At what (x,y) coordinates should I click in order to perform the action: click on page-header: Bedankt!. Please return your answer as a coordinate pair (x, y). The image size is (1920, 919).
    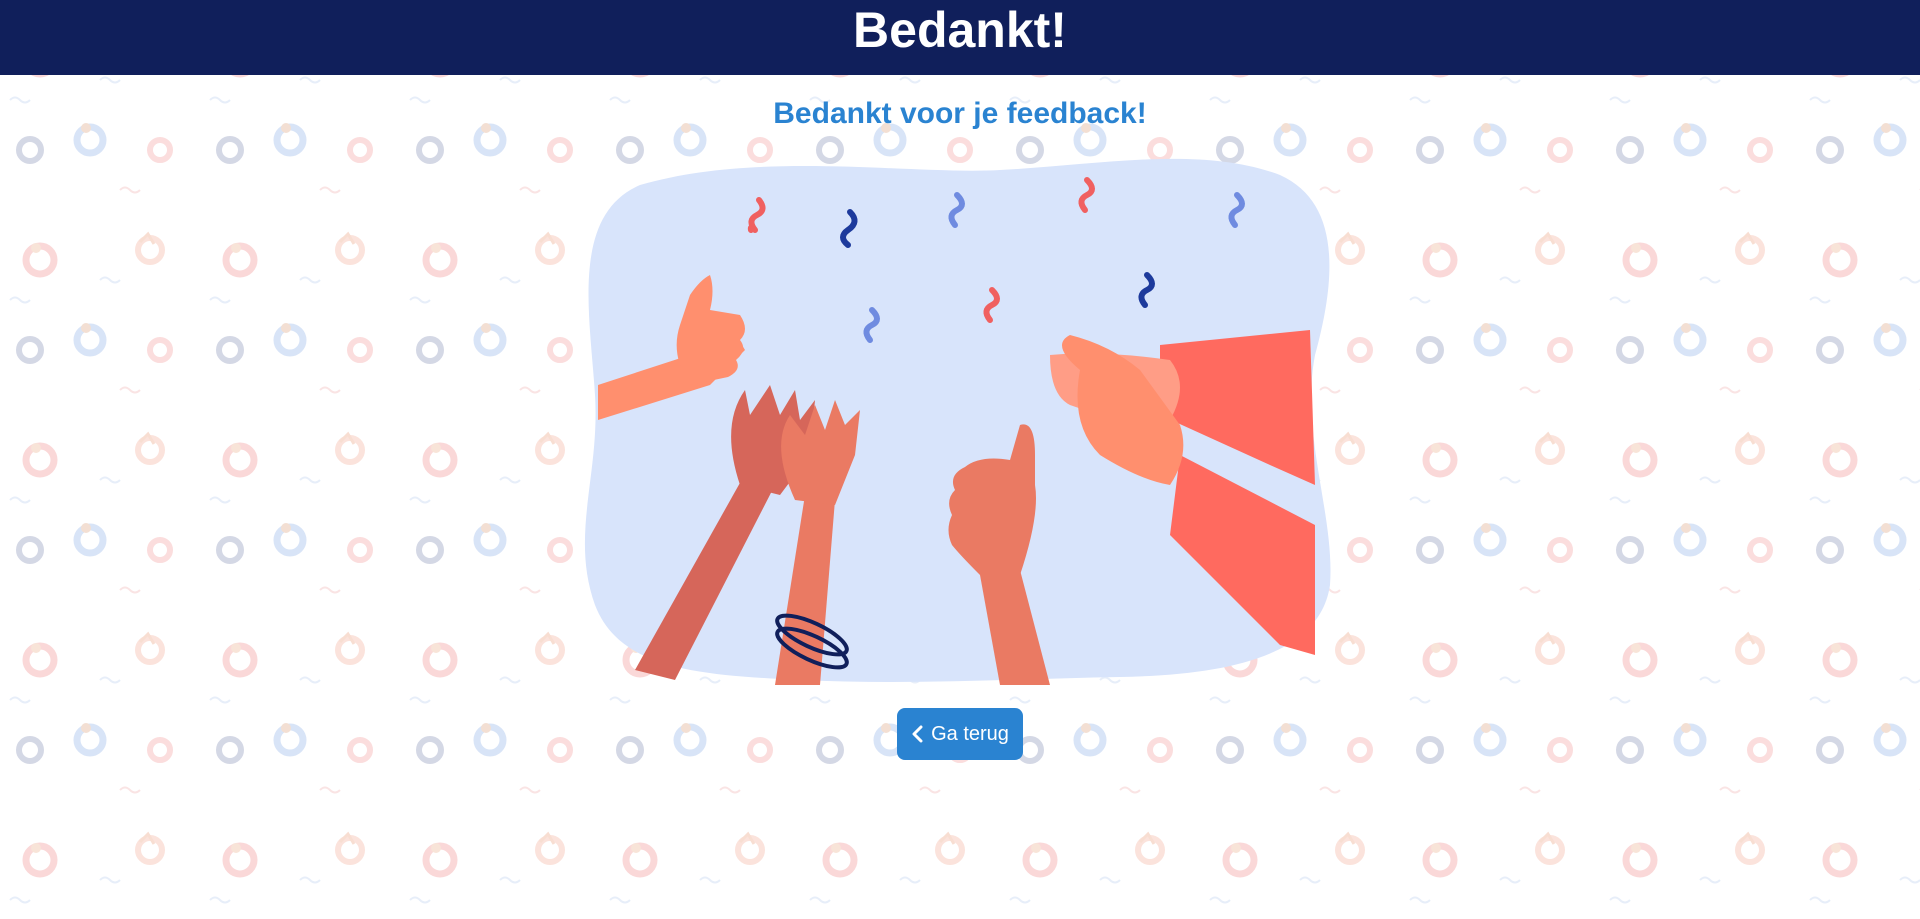
    Looking at the image, I should click on (960, 37).